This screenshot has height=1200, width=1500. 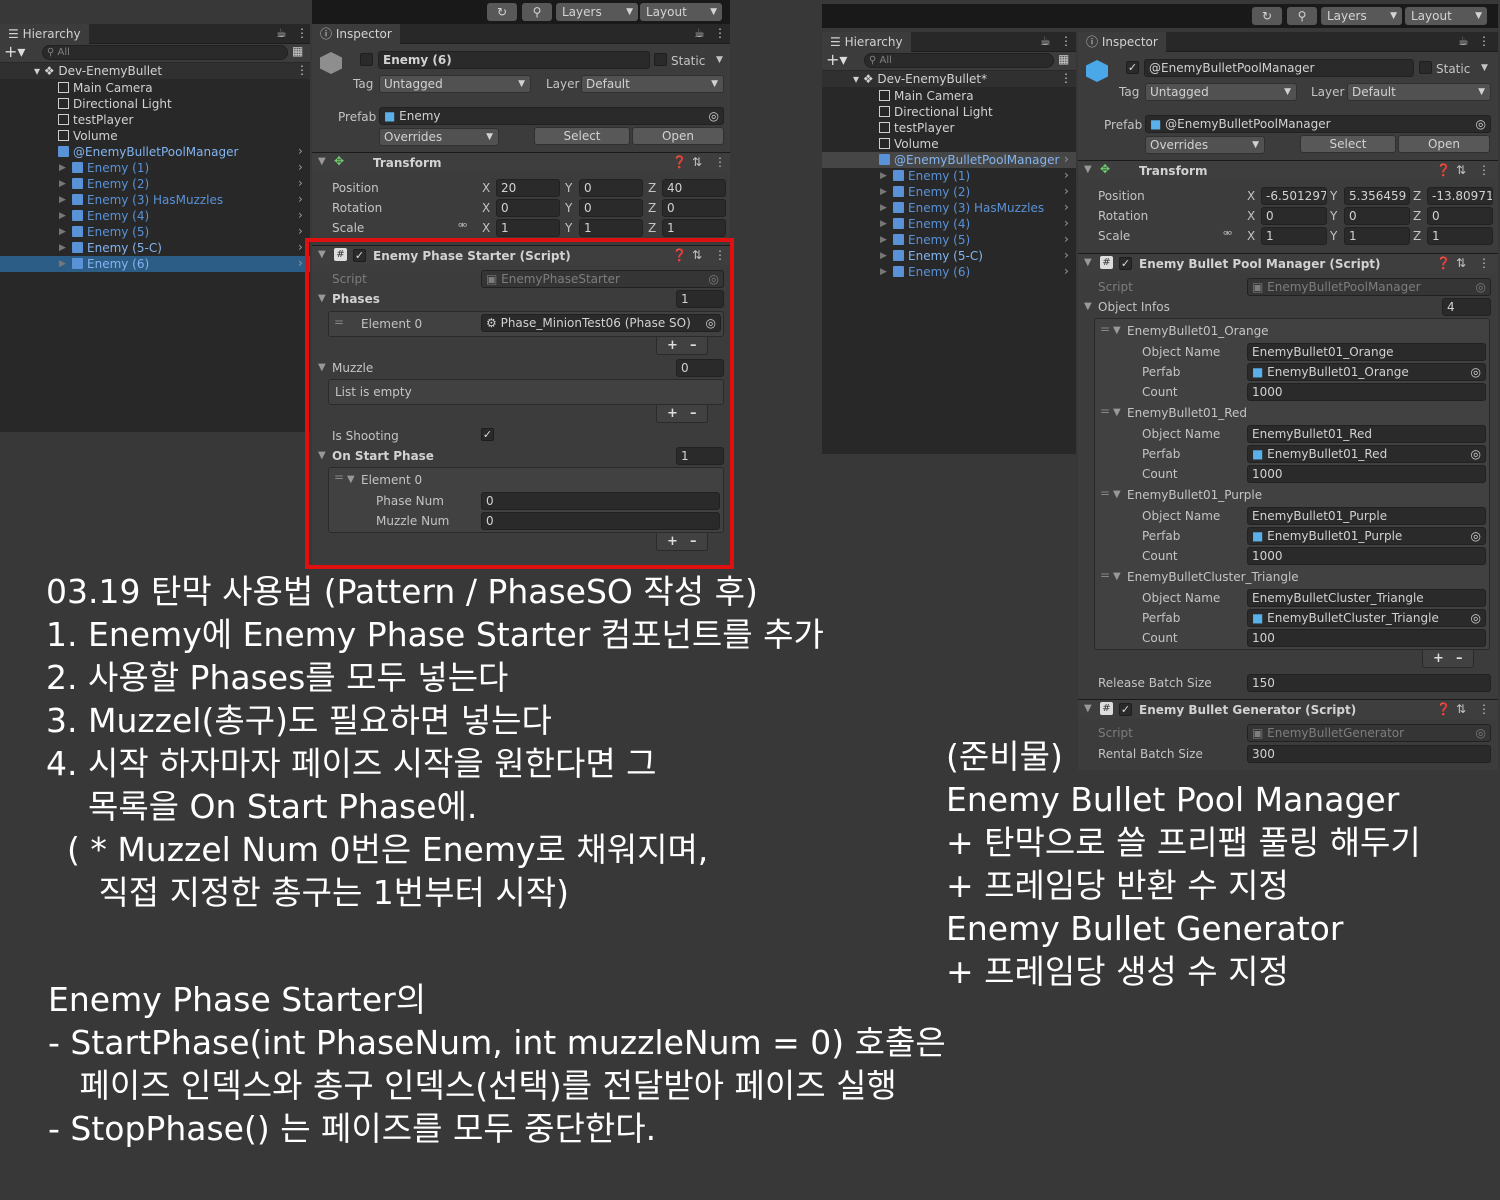 I want to click on enabled-checkbox: ✓, so click(x=1125, y=263).